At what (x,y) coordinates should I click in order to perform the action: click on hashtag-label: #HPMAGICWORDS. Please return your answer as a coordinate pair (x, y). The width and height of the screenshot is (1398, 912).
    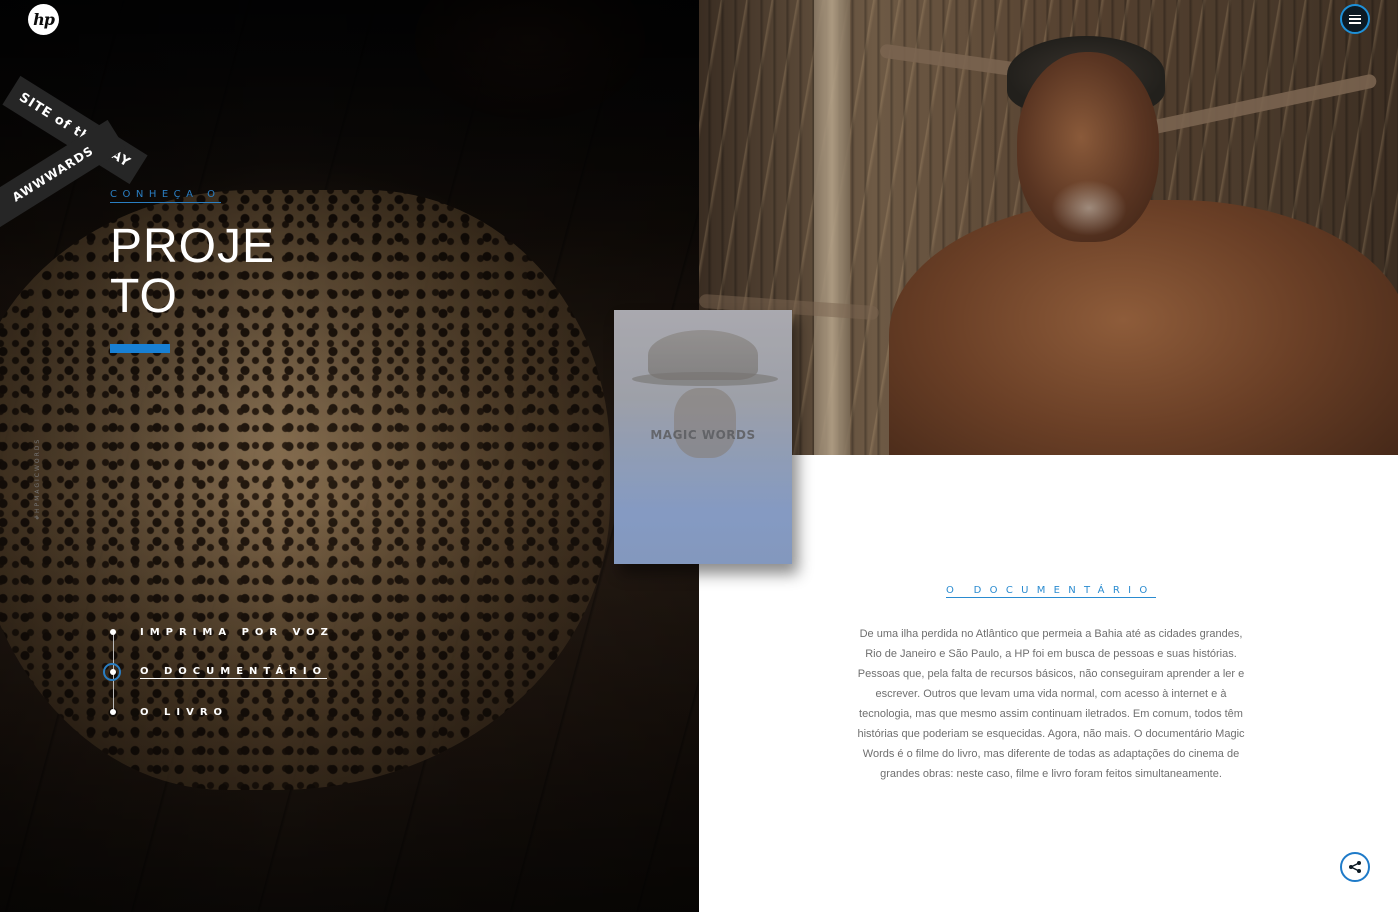
    Looking at the image, I should click on (37, 478).